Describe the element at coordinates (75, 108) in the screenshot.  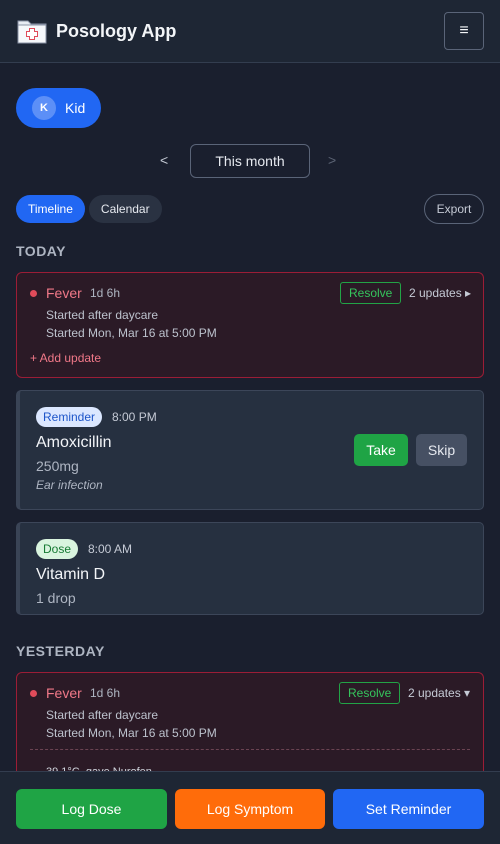
I see `profile-name: Kid` at that location.